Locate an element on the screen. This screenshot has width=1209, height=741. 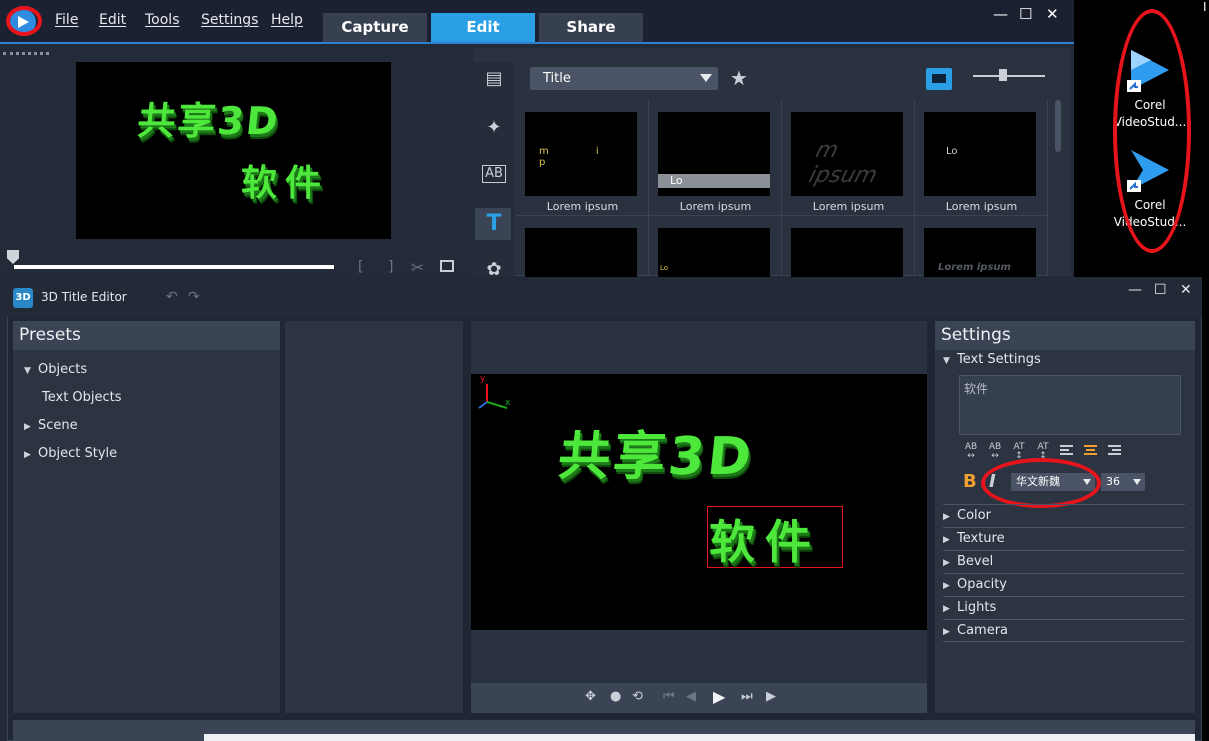
tab-share: Share is located at coordinates (591, 27).